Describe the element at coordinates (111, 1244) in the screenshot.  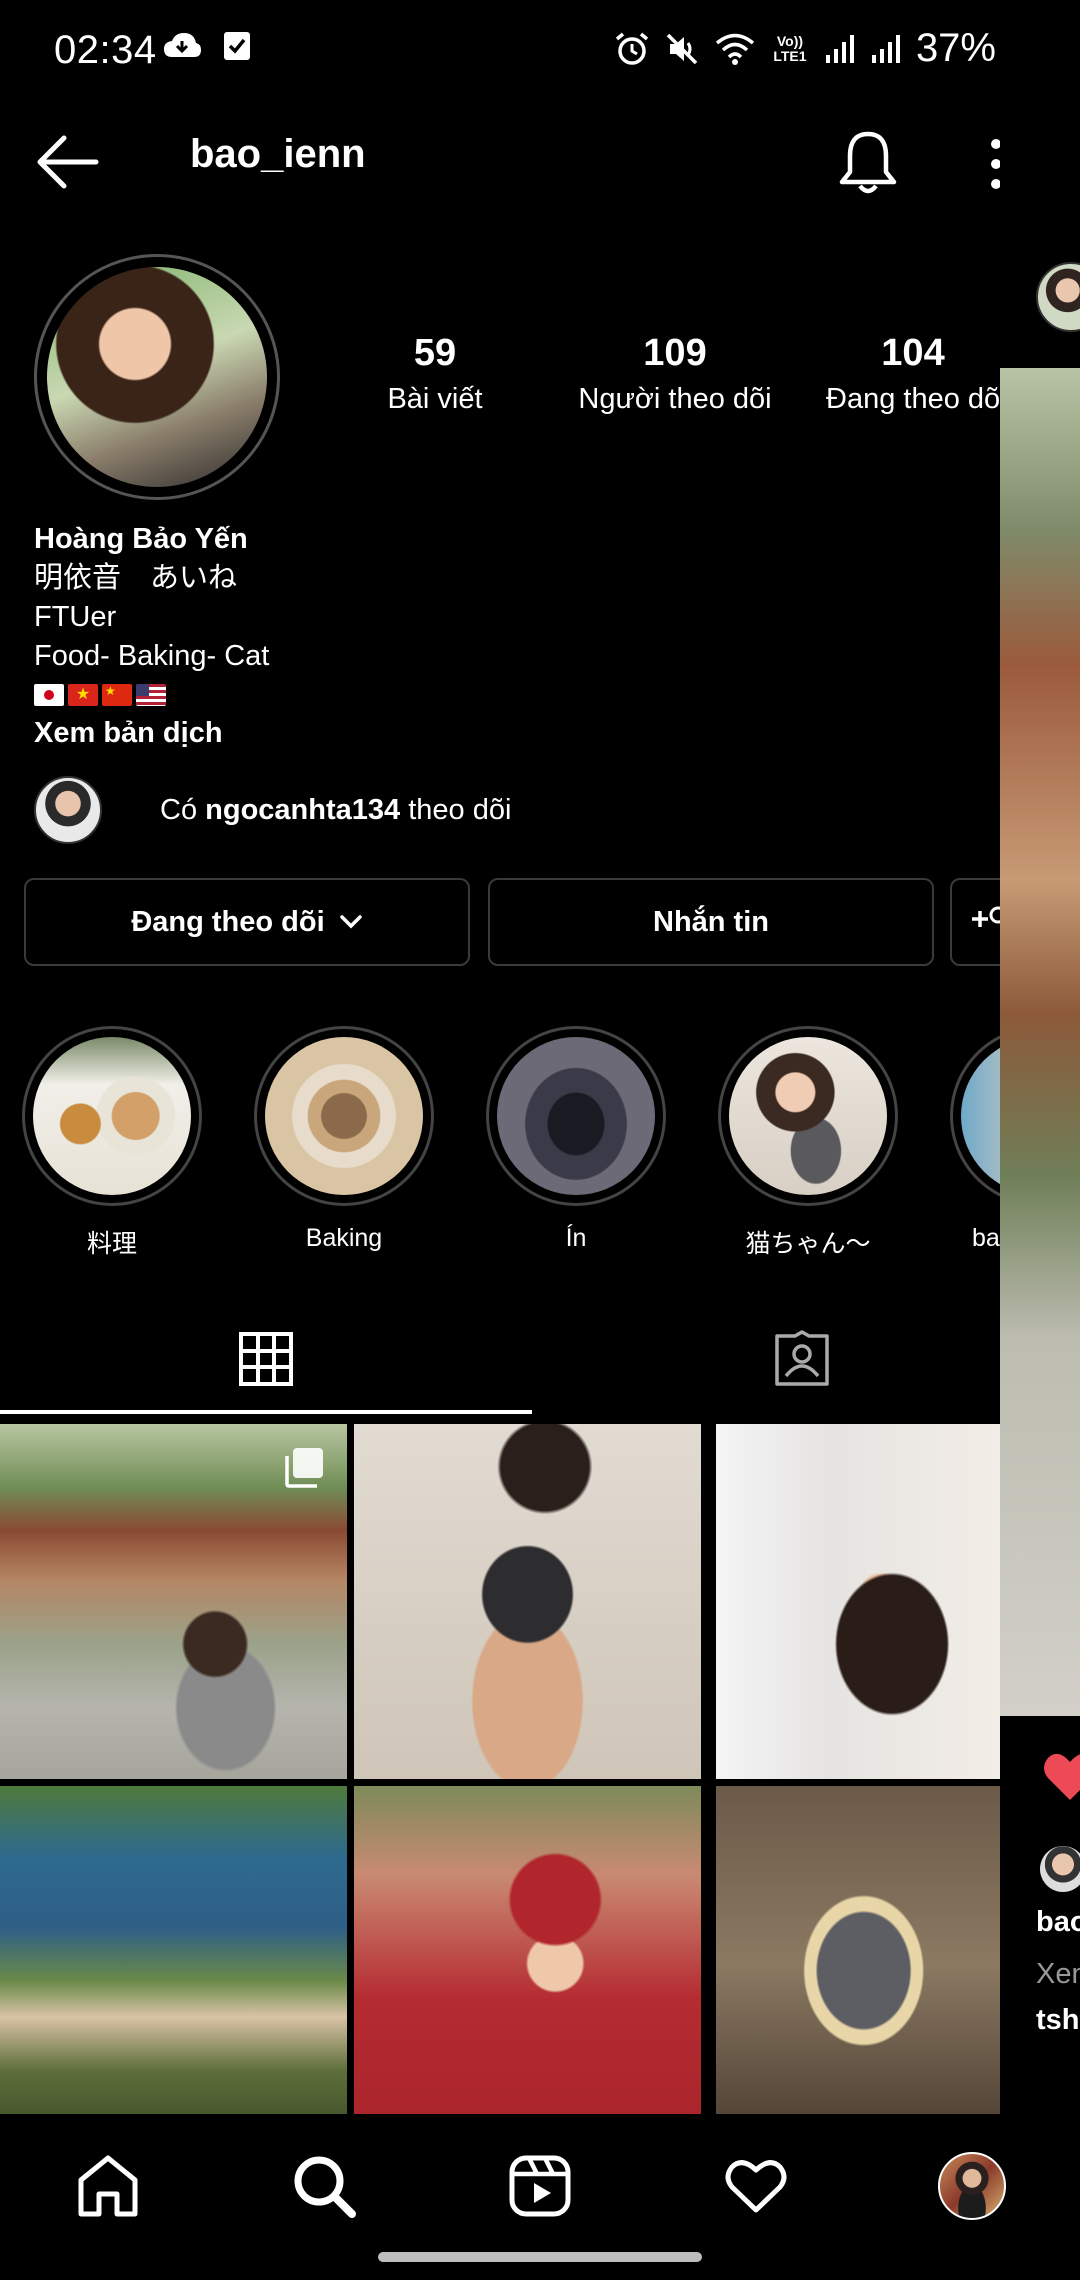
I see `highlight-label: 料理` at that location.